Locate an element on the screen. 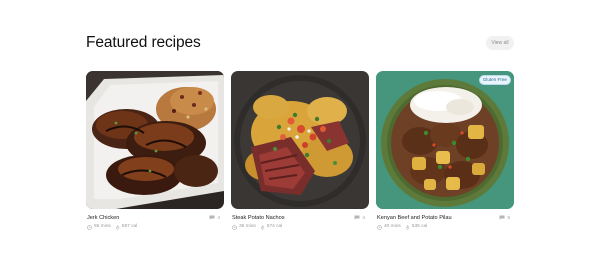 This screenshot has width=600, height=275. recipe-time: 35 mins is located at coordinates (244, 227).